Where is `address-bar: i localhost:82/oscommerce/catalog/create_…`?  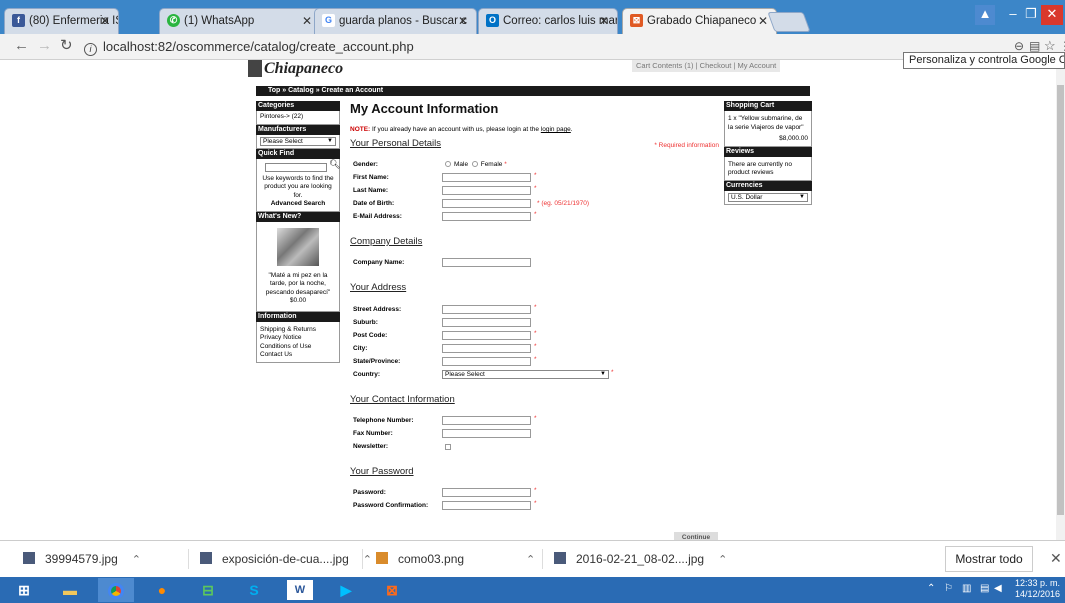
address-bar: i localhost:82/oscommerce/catalog/create_… is located at coordinates (249, 47).